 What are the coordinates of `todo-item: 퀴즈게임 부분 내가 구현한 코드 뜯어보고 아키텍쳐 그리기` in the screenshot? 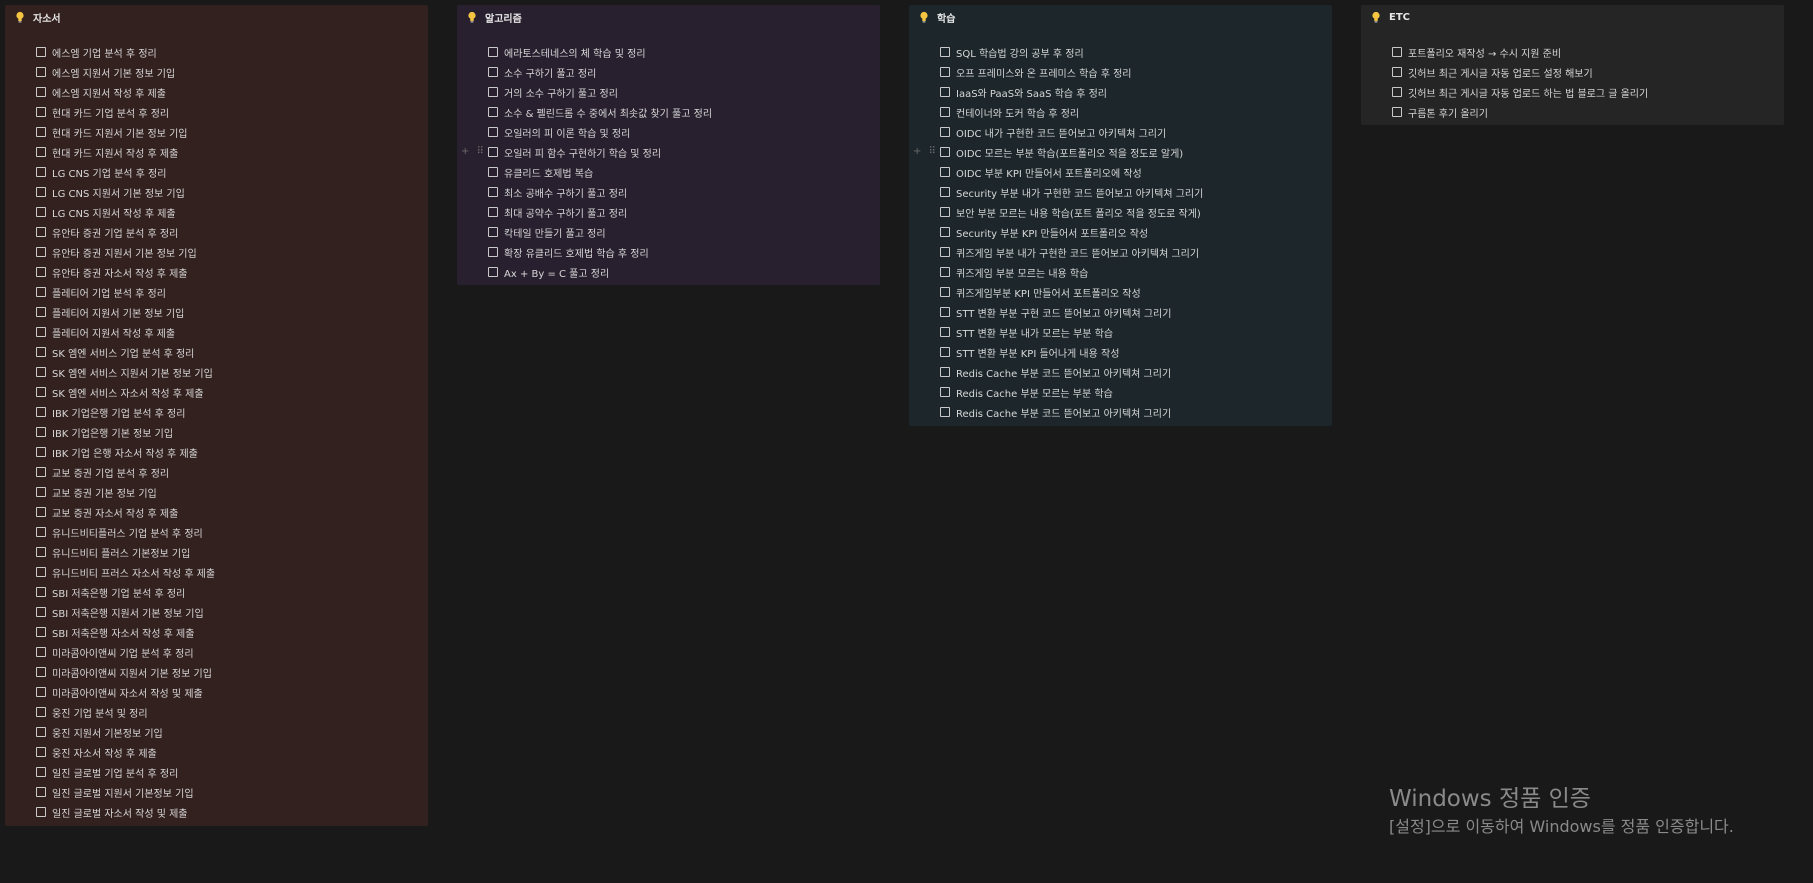 It's located at (1120, 252).